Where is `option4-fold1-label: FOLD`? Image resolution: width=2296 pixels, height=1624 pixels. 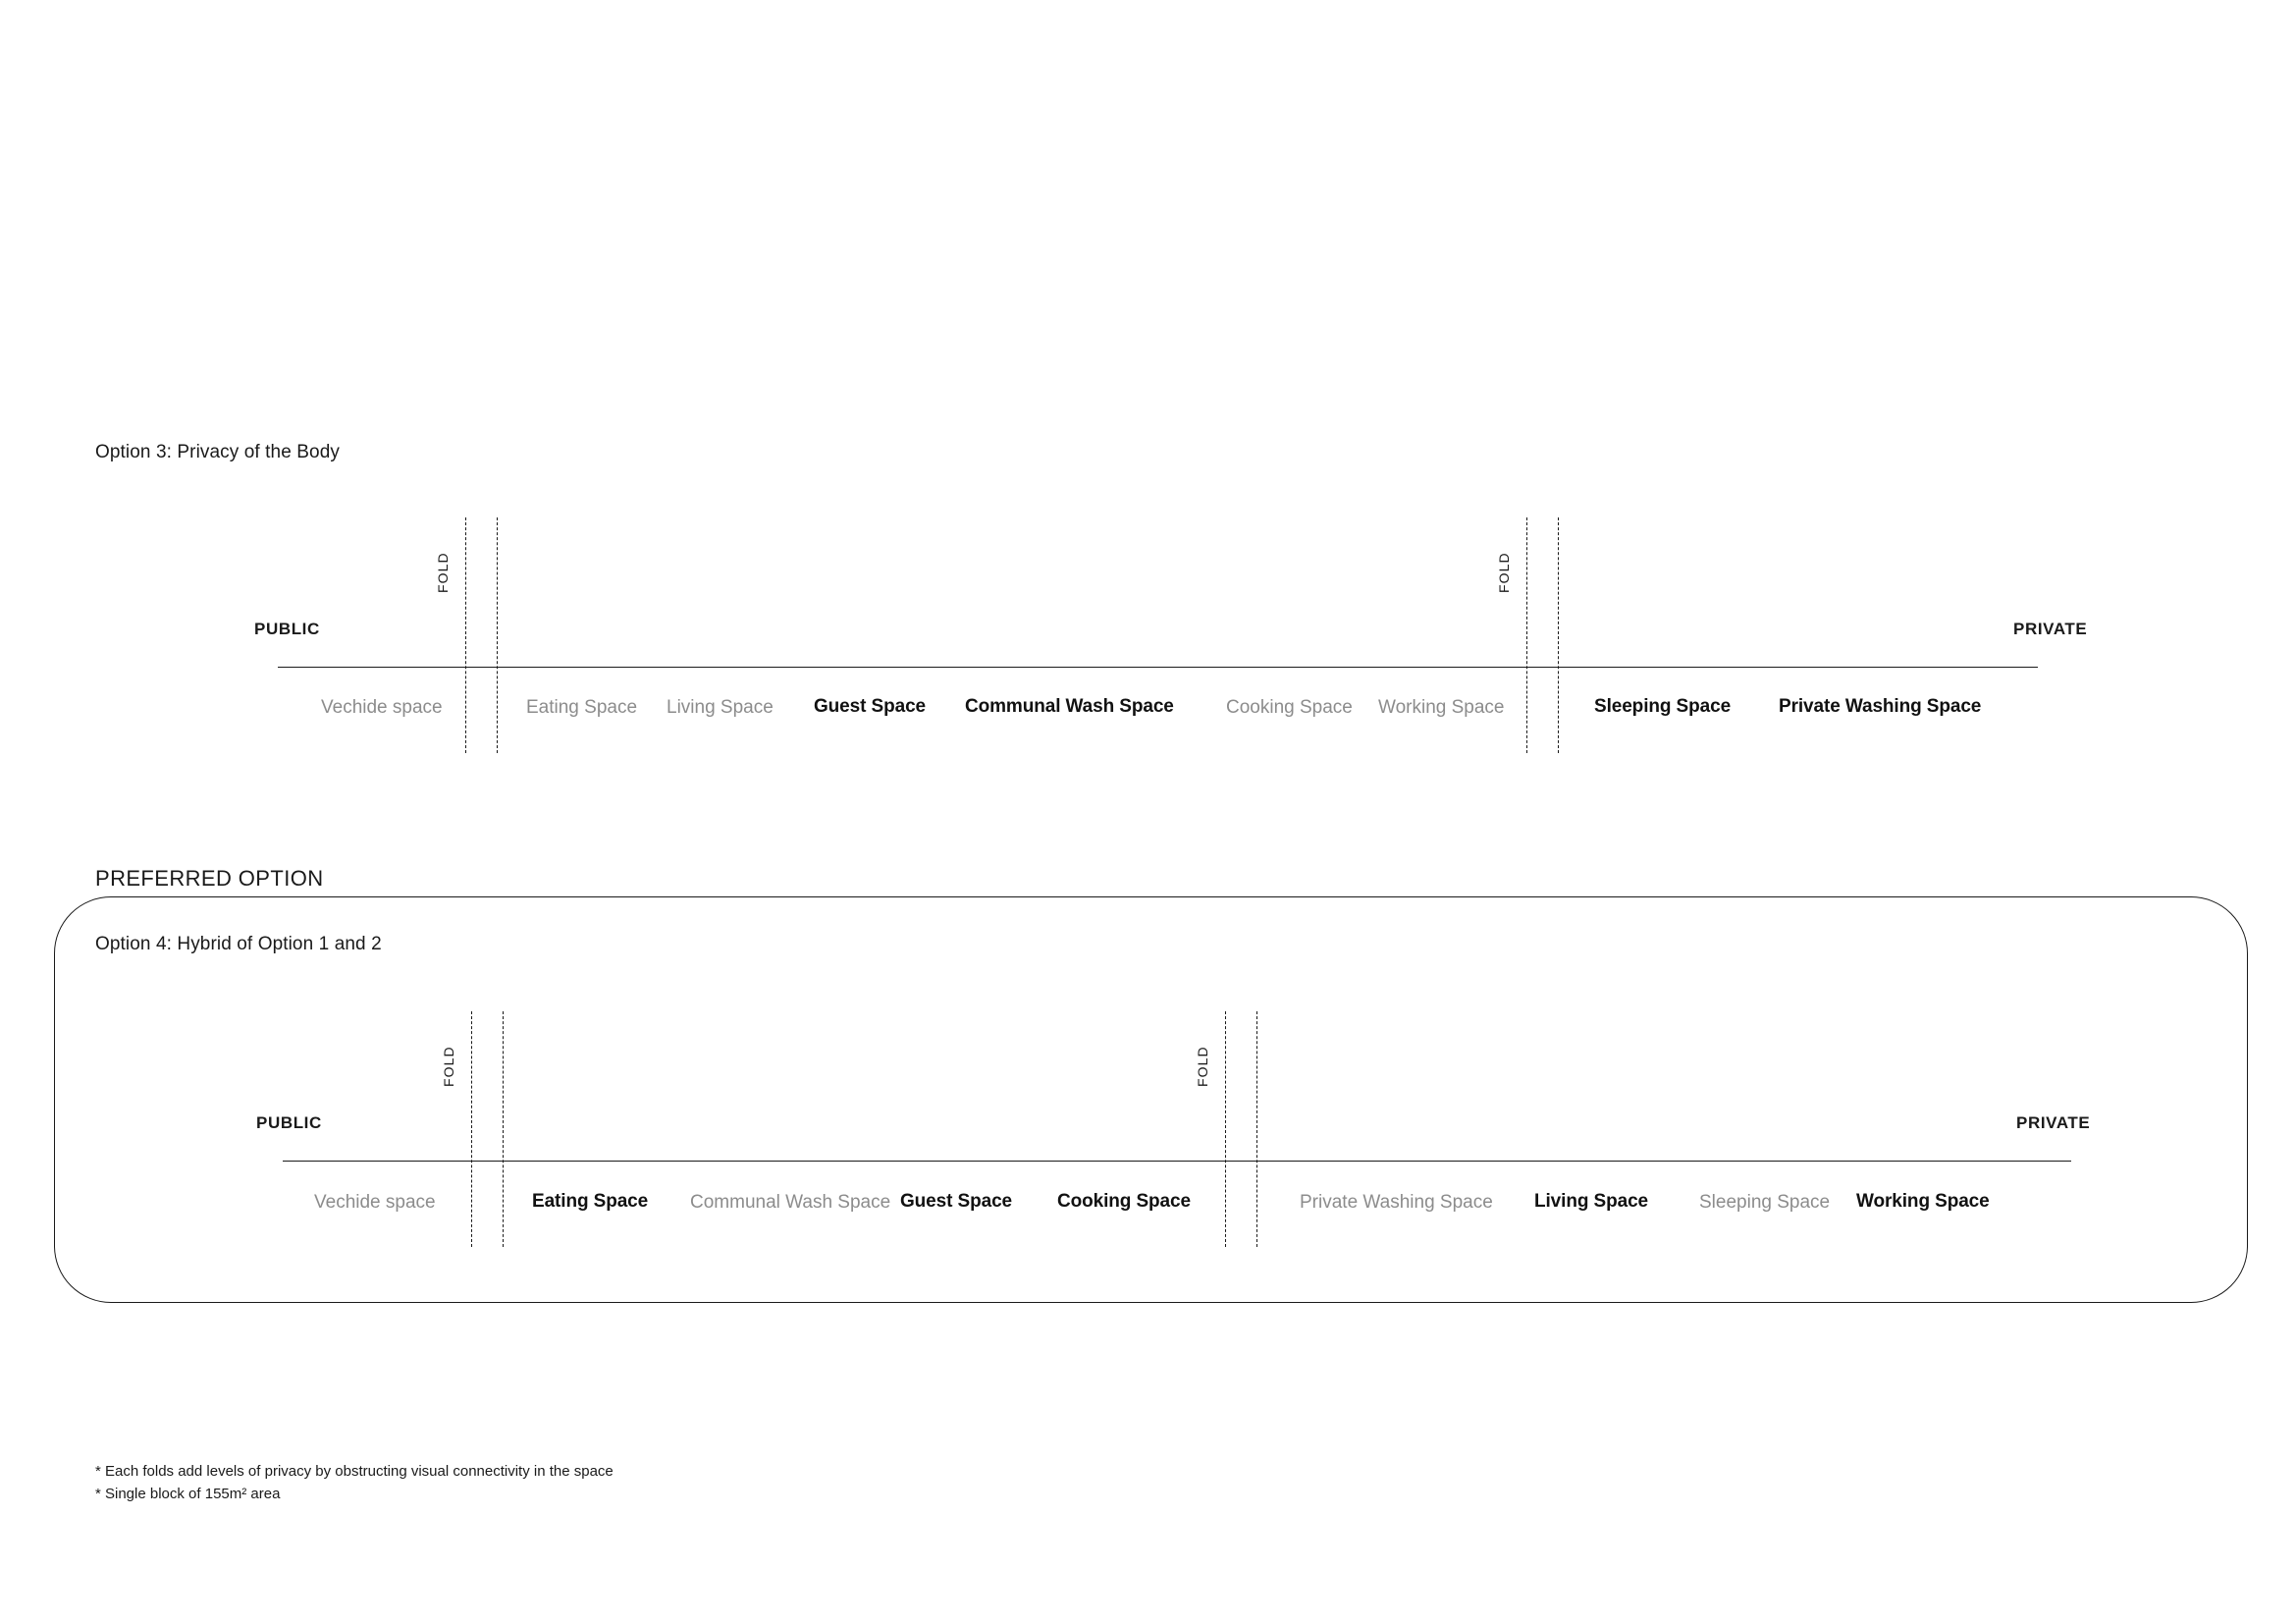
option4-fold1-label: FOLD is located at coordinates (448, 1066).